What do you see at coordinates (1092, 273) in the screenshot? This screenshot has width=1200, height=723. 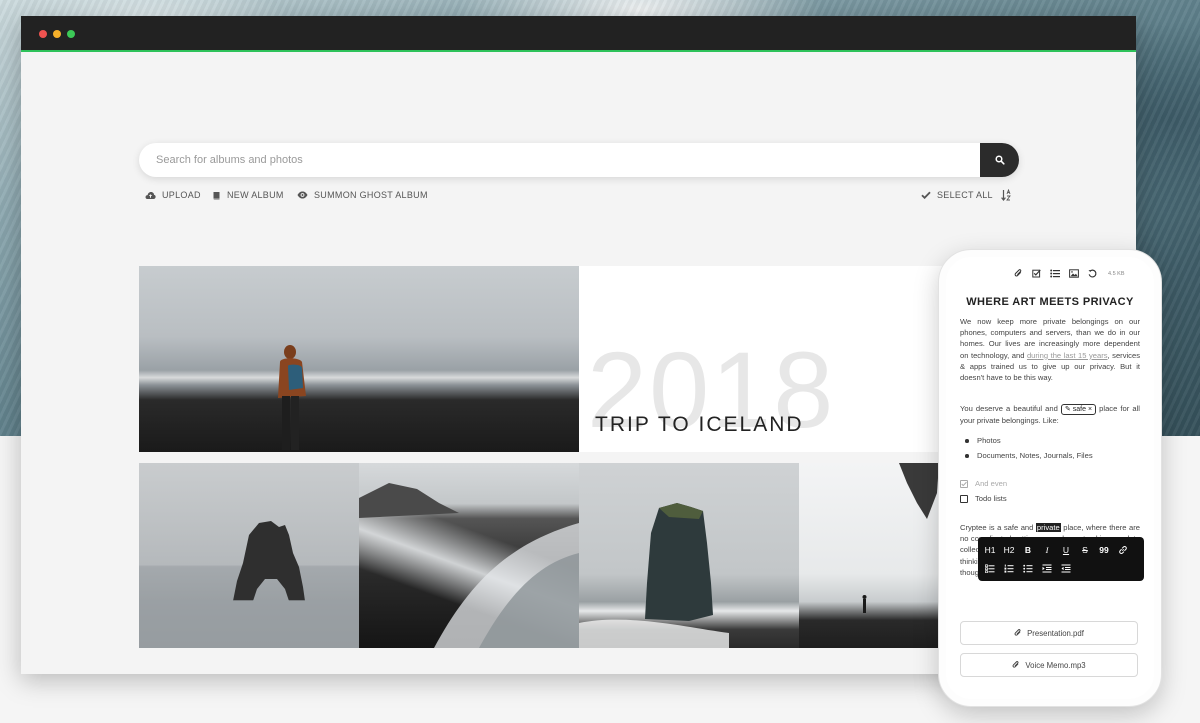 I see `history-icon` at bounding box center [1092, 273].